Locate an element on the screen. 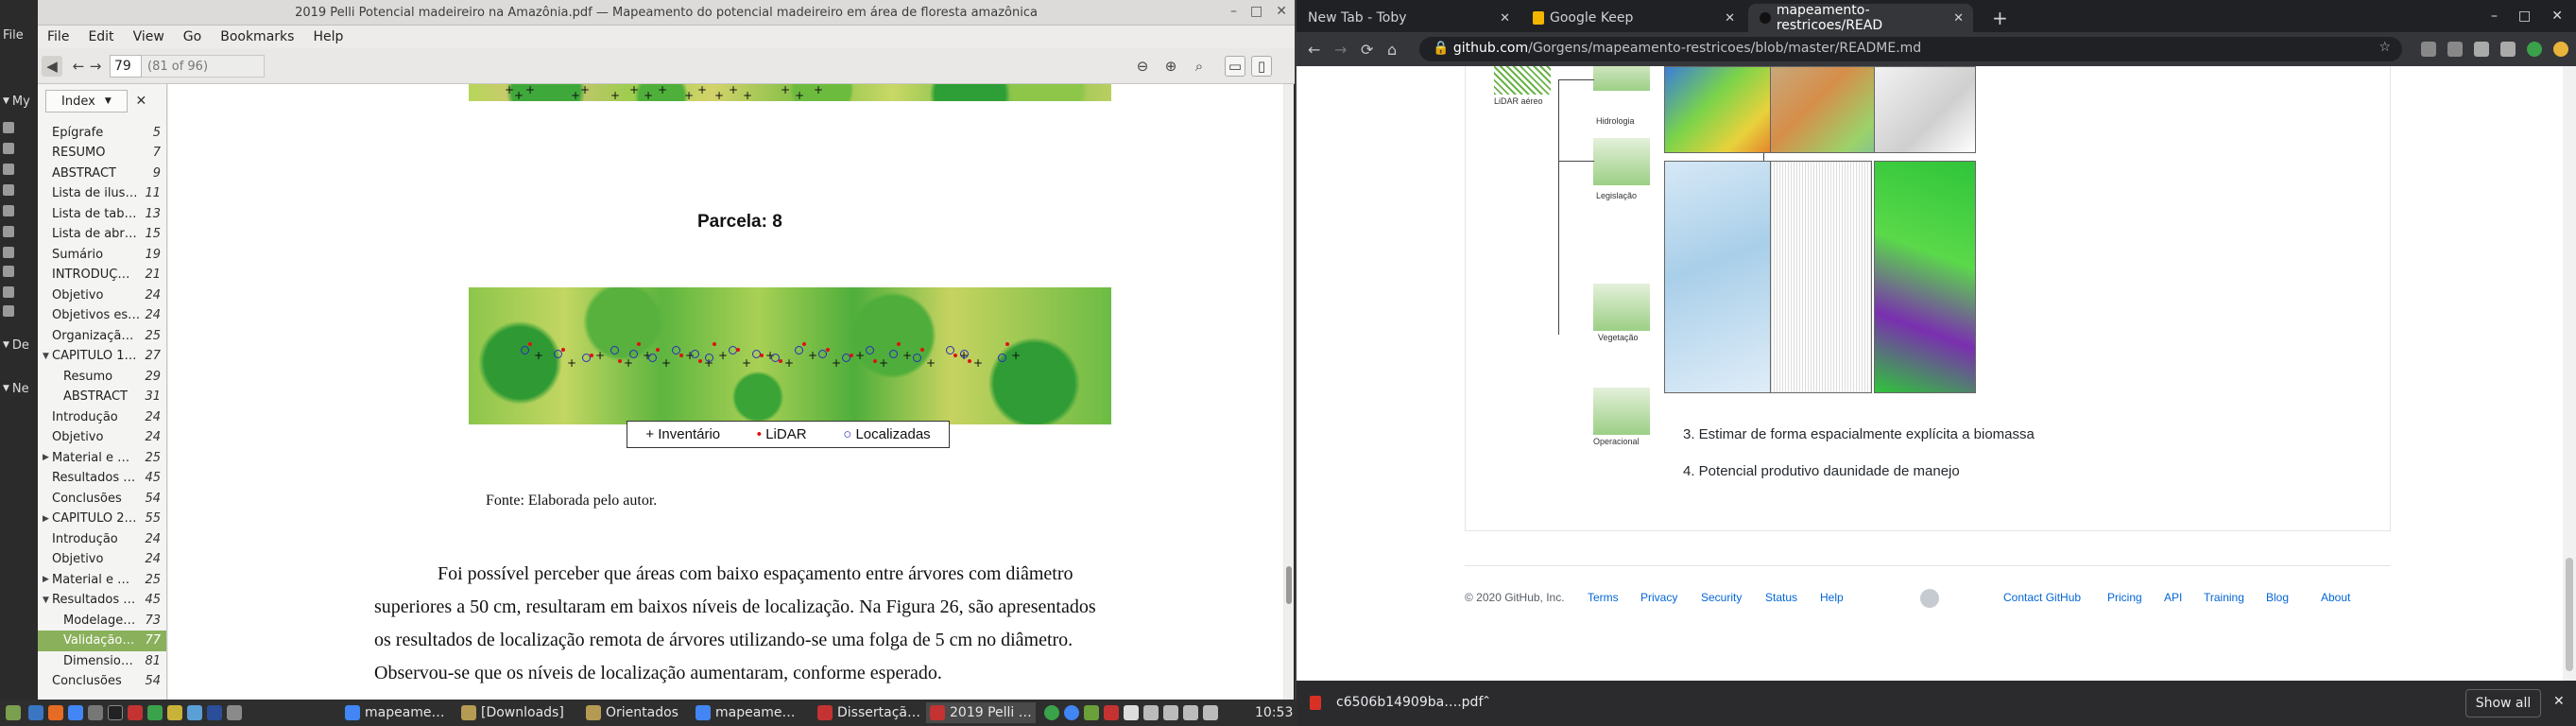 This screenshot has height=726, width=2576. menu-view: View is located at coordinates (148, 36).